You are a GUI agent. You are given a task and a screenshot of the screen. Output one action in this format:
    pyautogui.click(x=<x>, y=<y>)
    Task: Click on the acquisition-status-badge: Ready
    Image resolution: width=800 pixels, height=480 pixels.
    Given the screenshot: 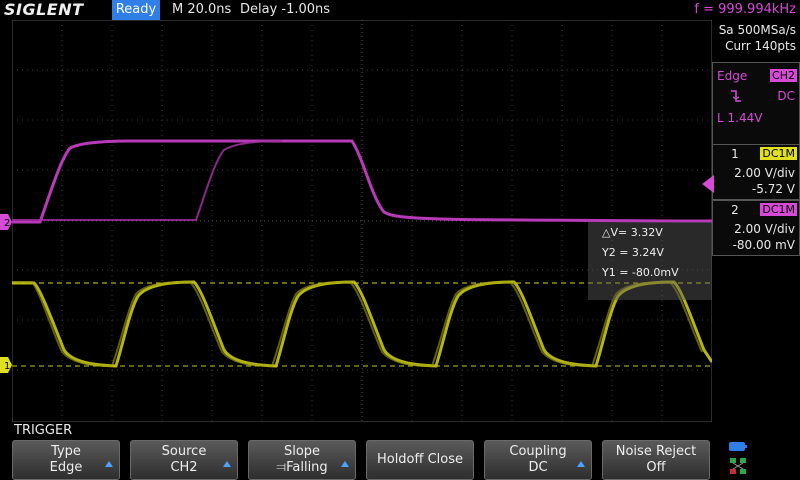 What is the action you would take?
    pyautogui.click(x=136, y=10)
    